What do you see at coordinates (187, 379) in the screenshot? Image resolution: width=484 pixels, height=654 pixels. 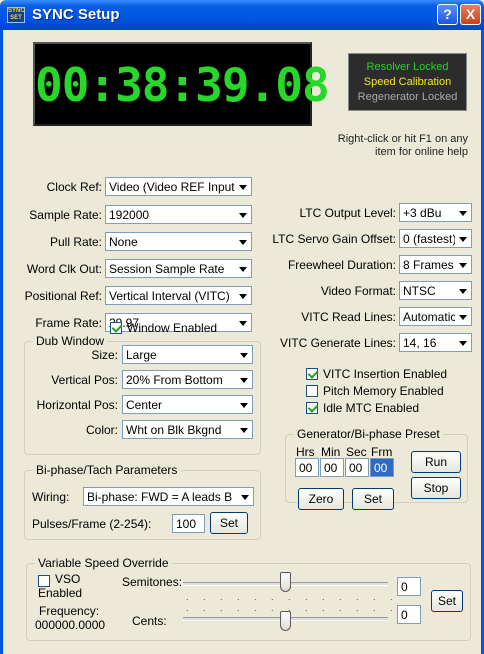 I see `dub-vertical-pos-dropdown: 20% From Bottom` at bounding box center [187, 379].